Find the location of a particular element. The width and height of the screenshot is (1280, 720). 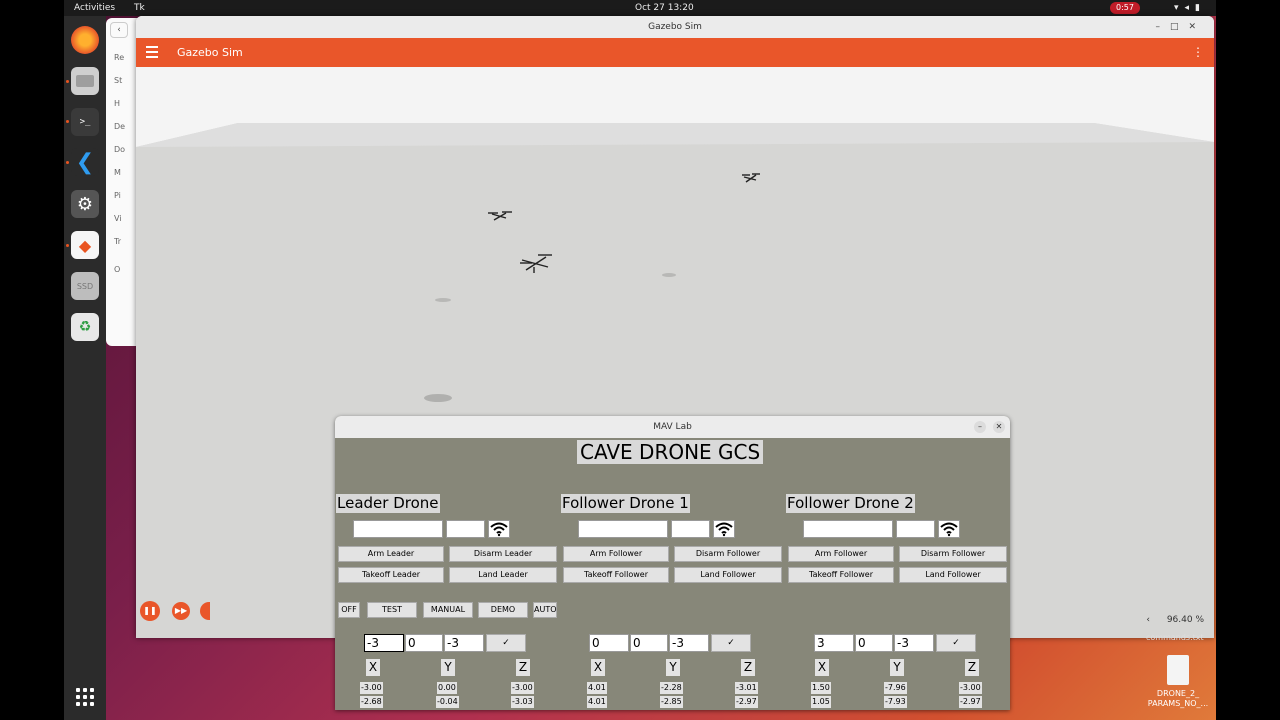

mode-demo-button: DEMO is located at coordinates (503, 610).